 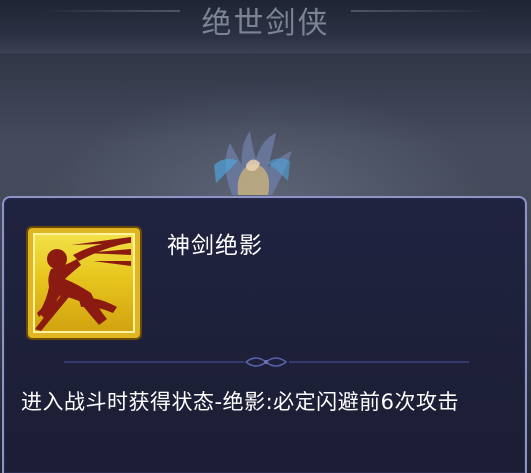 I want to click on skill-name: 神剑绝影, so click(x=215, y=246).